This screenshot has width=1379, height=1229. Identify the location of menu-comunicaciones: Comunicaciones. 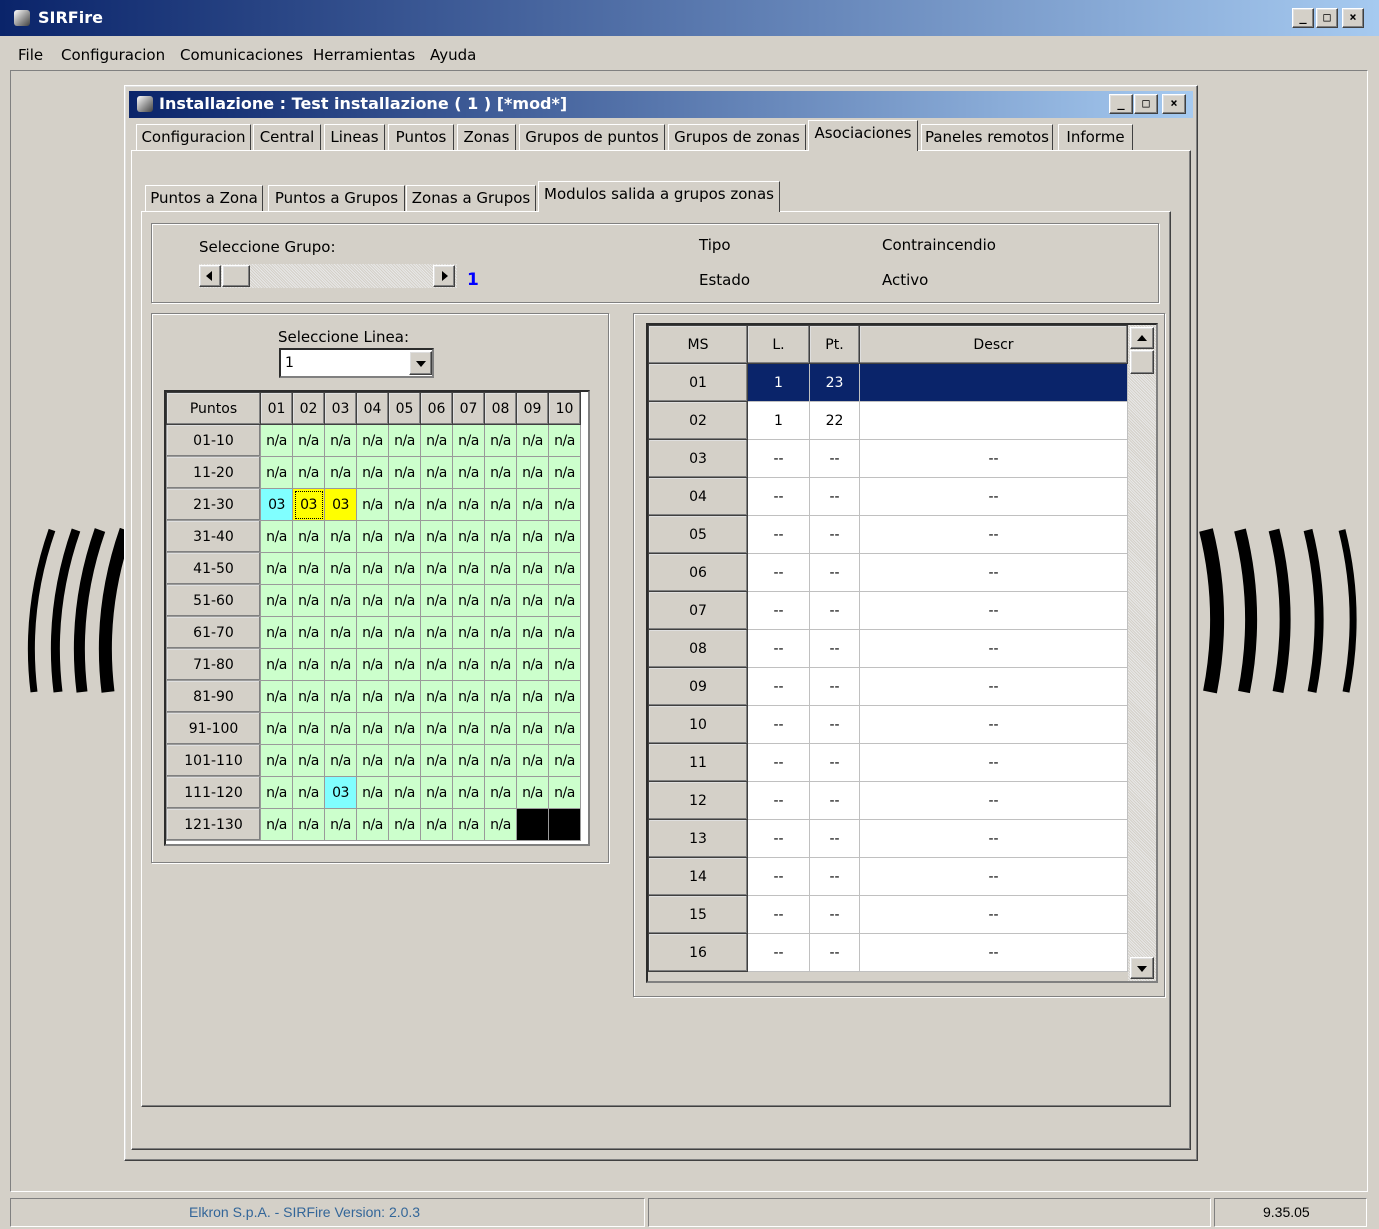
(241, 55).